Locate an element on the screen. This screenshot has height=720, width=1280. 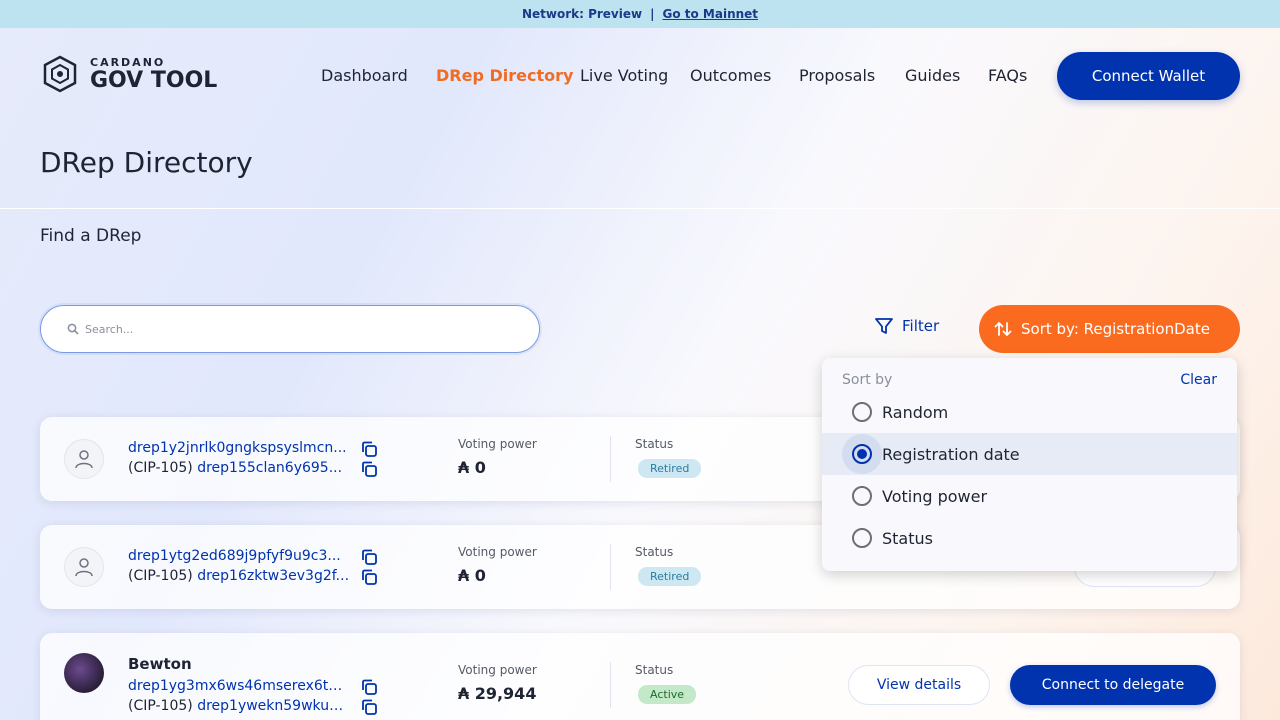
network-banner: Network: Preview | Go to Mainnet is located at coordinates (640, 14).